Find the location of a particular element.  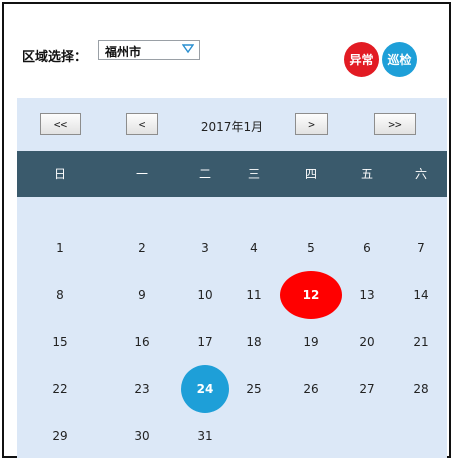

calendar-day: 8 is located at coordinates (60, 295).